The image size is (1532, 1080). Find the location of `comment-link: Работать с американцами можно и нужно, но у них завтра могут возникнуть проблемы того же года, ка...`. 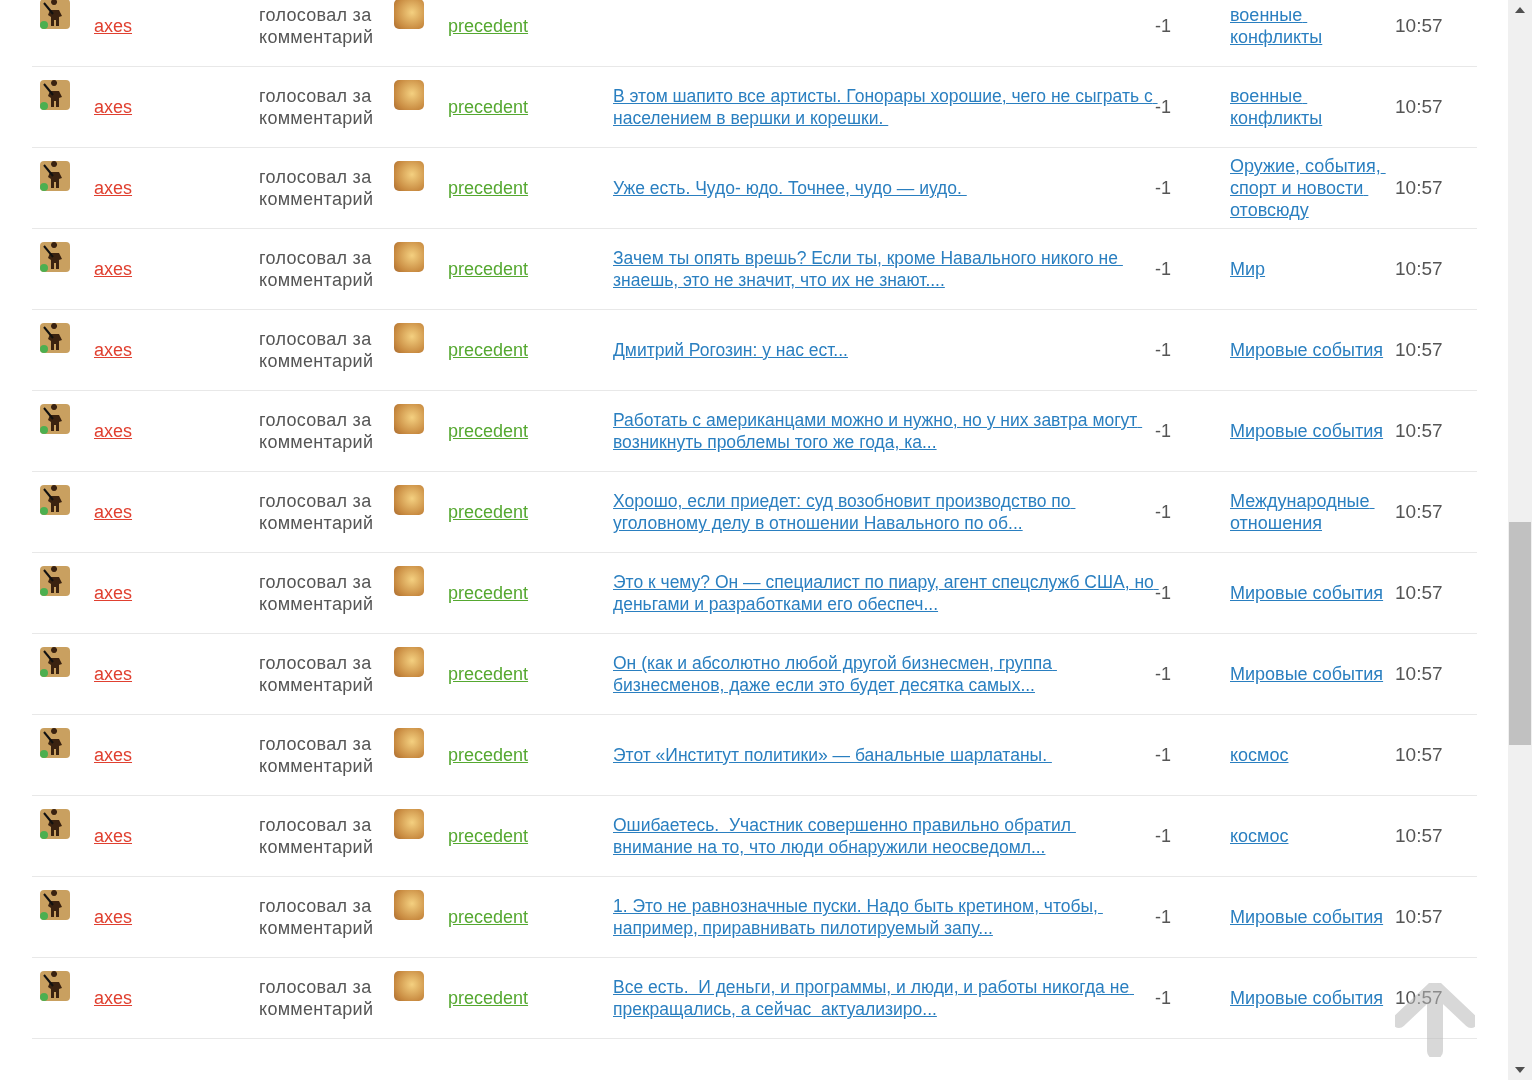

comment-link: Работать с американцами можно и нужно, но у них завтра могут возникнуть проблемы того же года, ка... is located at coordinates (884, 431).